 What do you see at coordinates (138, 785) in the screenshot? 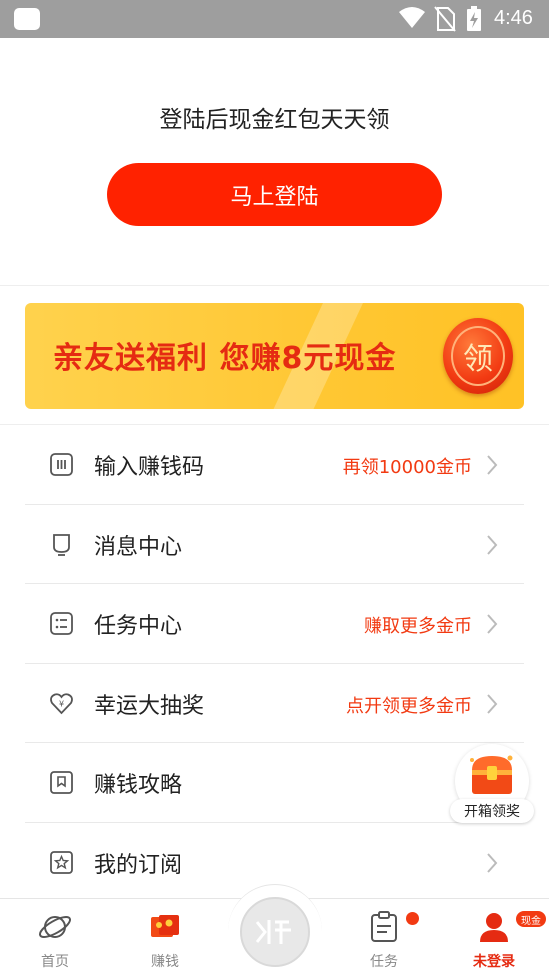
I see `menu-item-label: 赚钱攻略` at bounding box center [138, 785].